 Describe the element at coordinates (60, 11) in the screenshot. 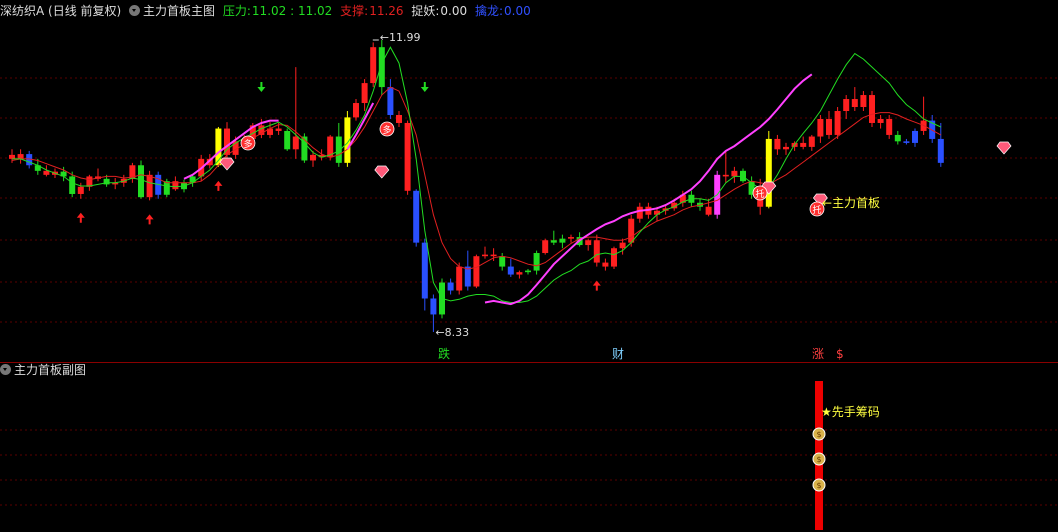

I see `security-title: 深纺织A (日线 前复权)` at that location.